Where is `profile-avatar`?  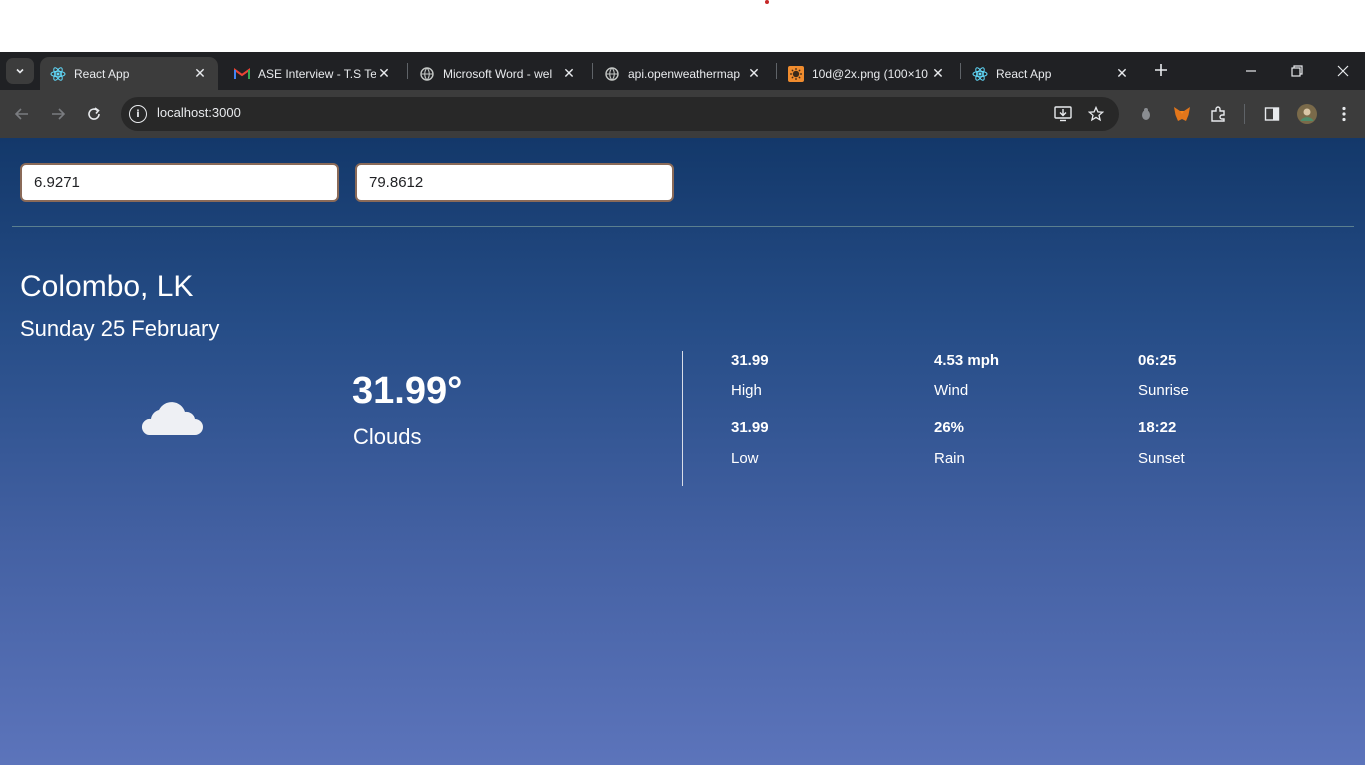 profile-avatar is located at coordinates (1307, 114).